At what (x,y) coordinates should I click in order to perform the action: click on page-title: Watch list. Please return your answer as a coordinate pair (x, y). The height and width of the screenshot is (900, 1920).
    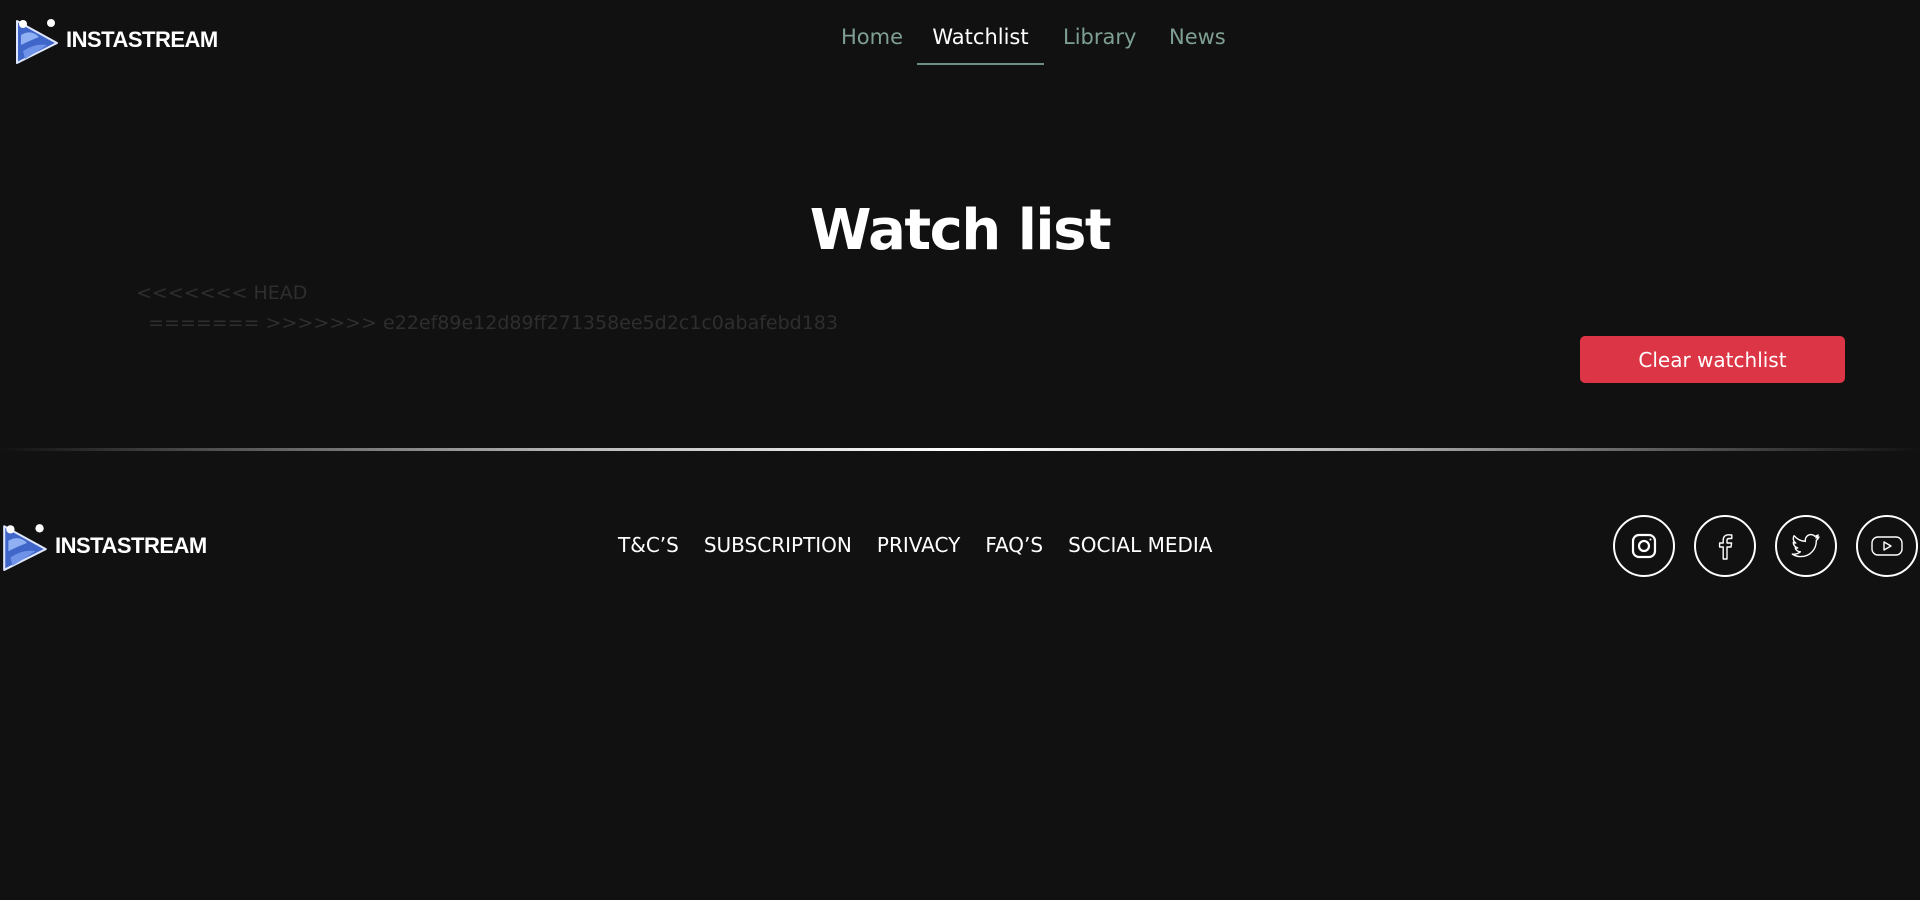
    Looking at the image, I should click on (960, 230).